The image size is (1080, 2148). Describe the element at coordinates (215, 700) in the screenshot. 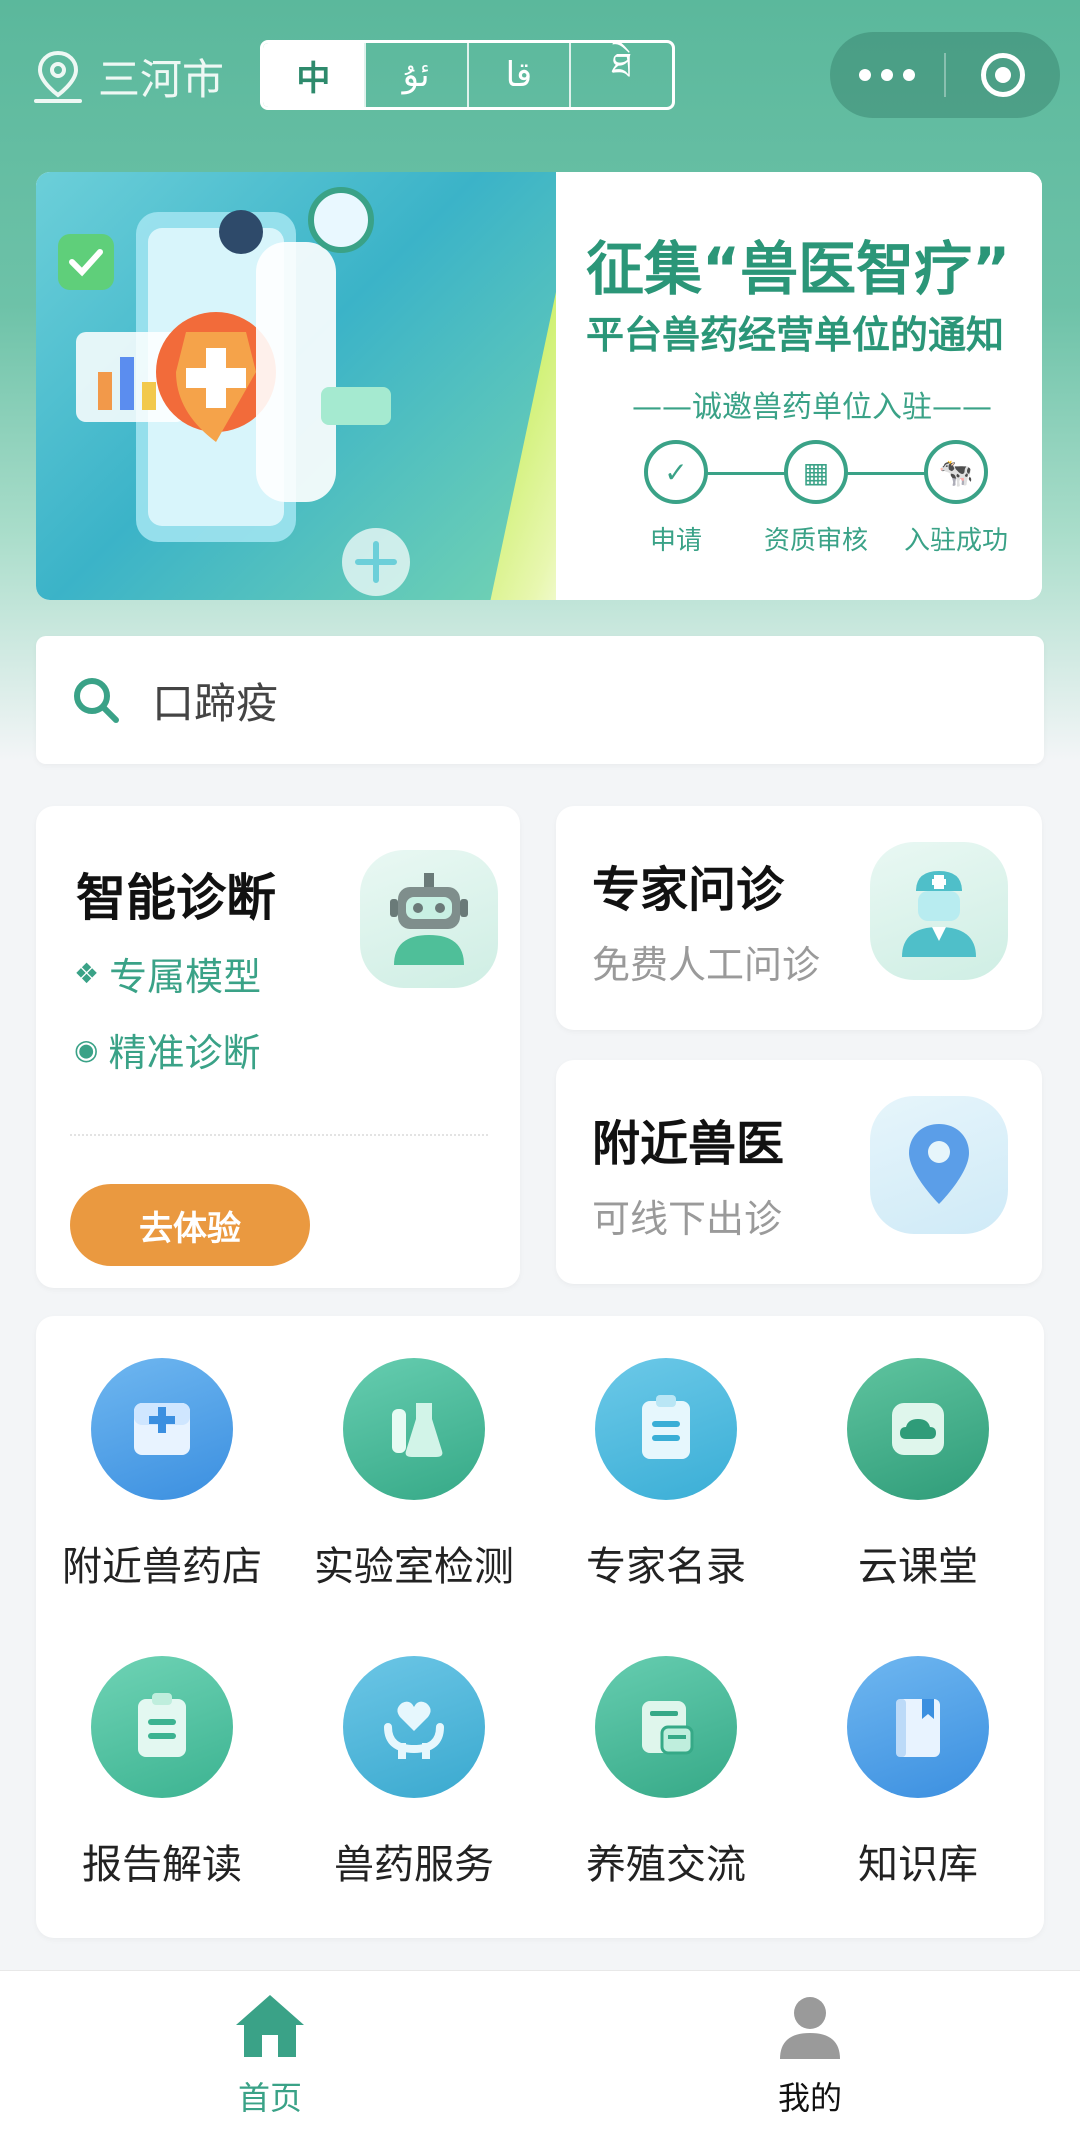

I see `search-input: 口蹄疫` at that location.